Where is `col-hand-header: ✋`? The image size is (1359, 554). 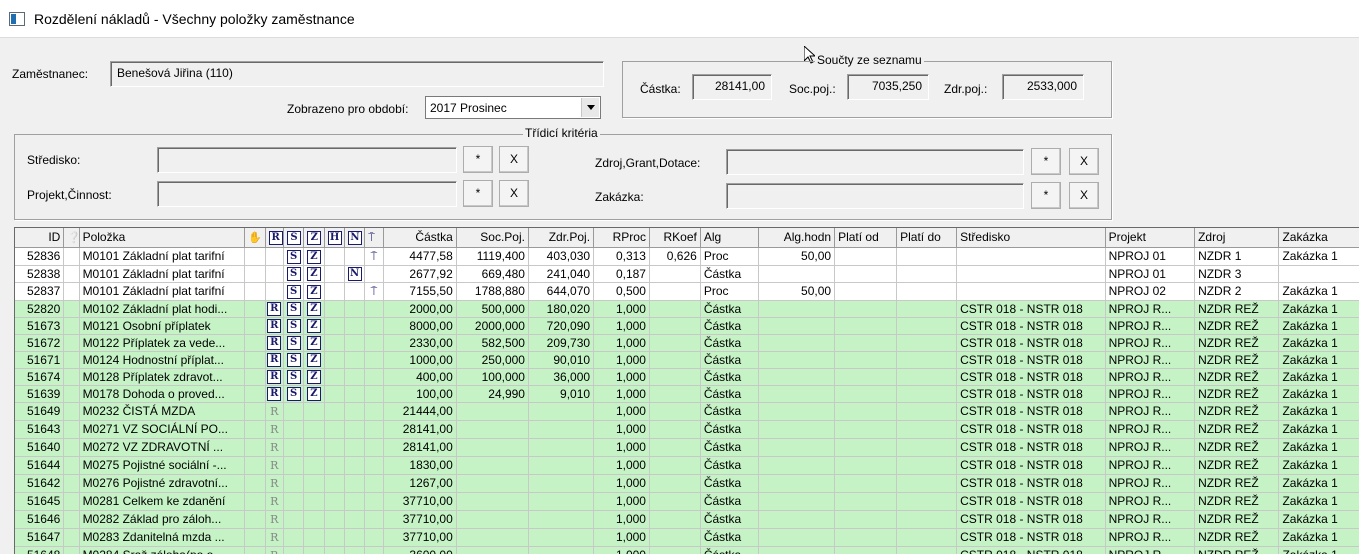
col-hand-header: ✋ is located at coordinates (255, 238).